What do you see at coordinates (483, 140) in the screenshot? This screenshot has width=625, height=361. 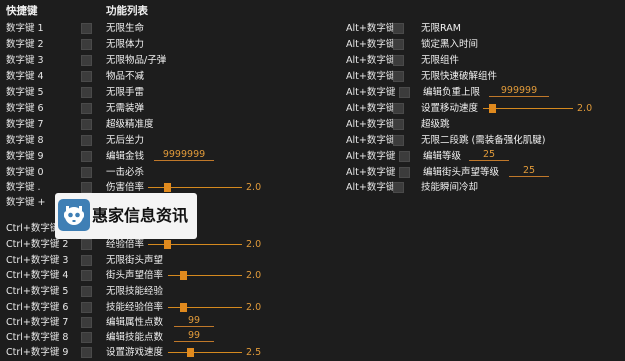 I see `feature-label: 无限二段跳 (需装备强化肌腱)` at bounding box center [483, 140].